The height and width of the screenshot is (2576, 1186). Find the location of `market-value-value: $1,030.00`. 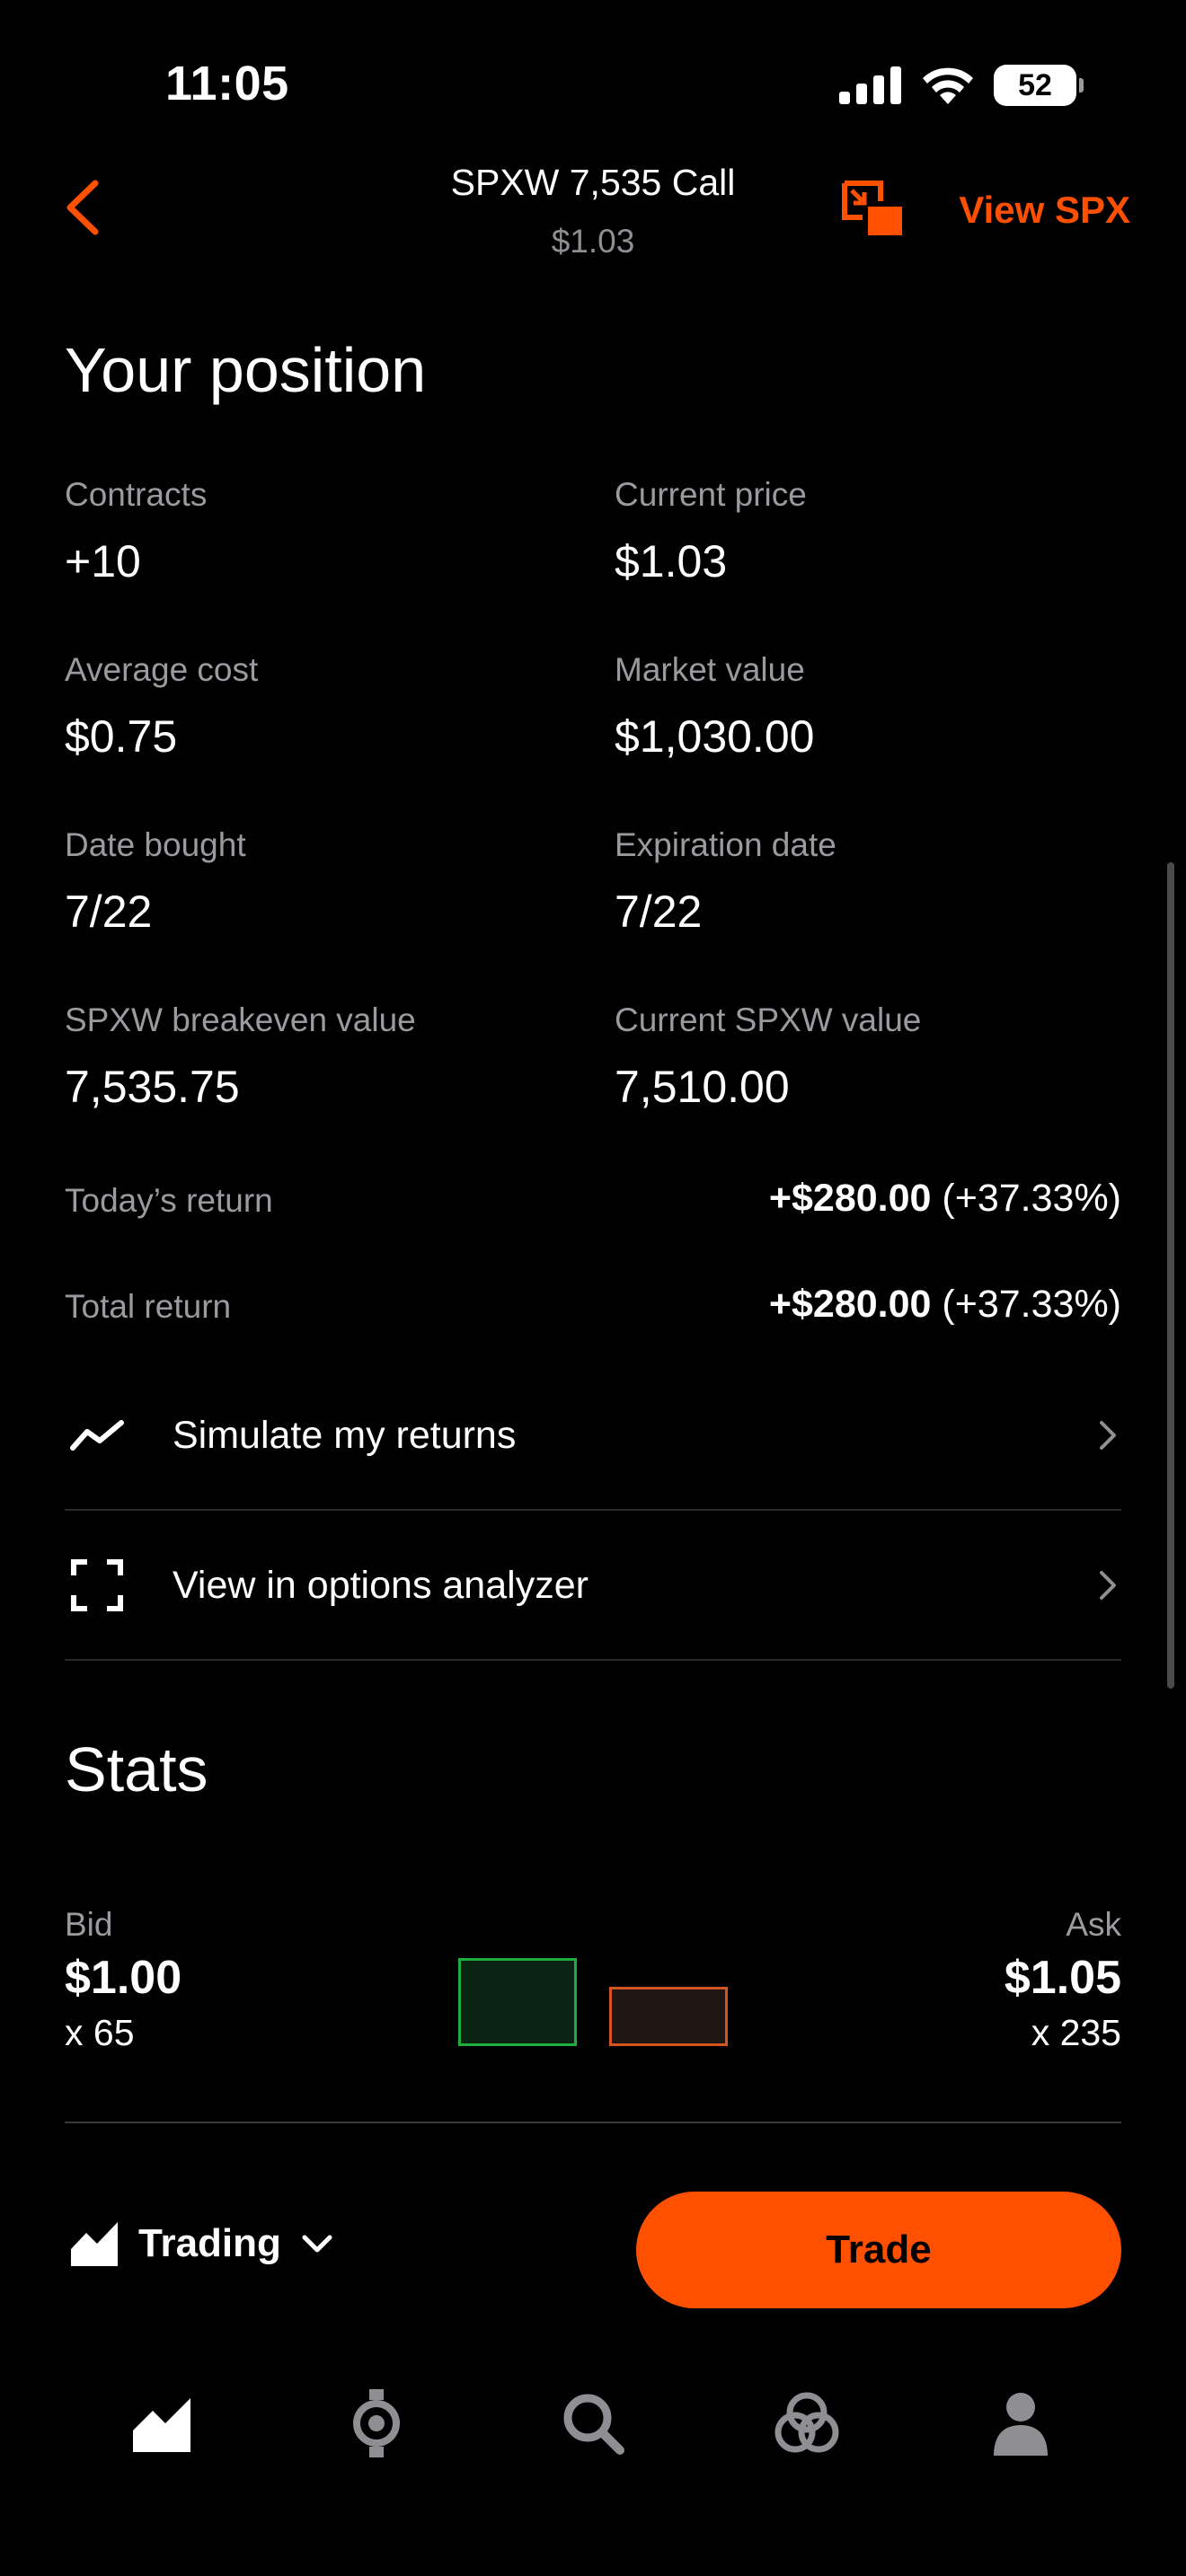

market-value-value: $1,030.00 is located at coordinates (715, 736).